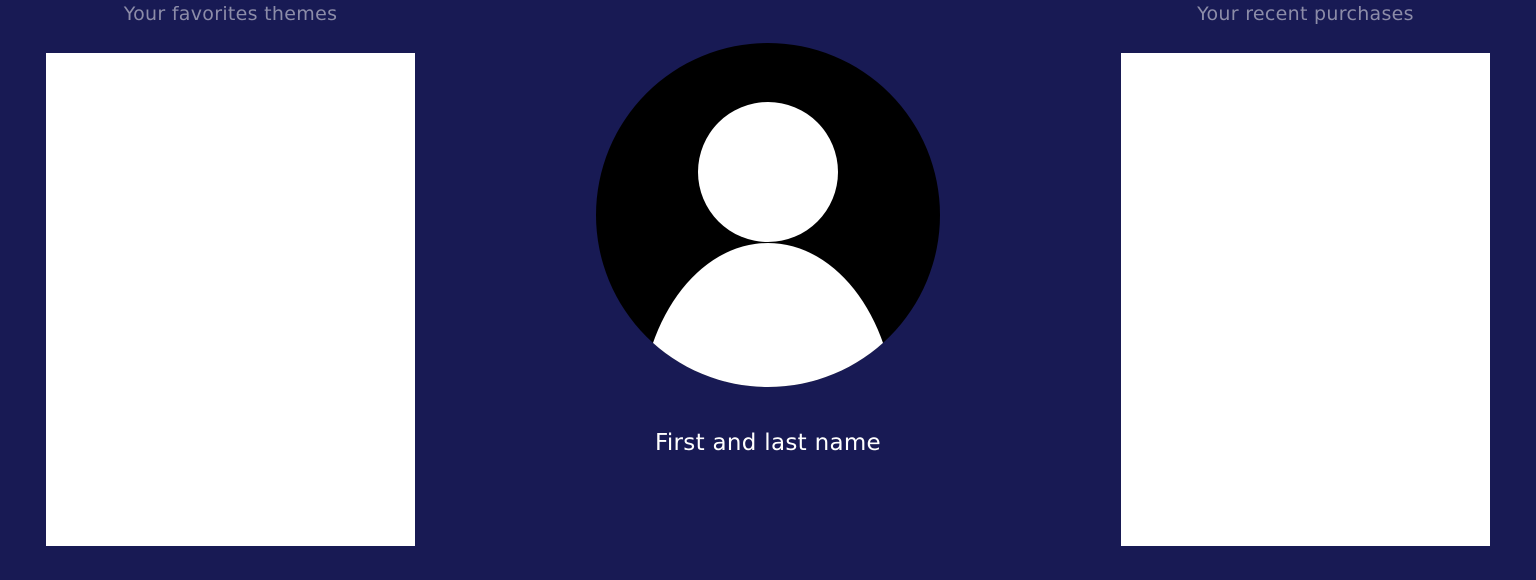 This screenshot has width=1536, height=580. Describe the element at coordinates (768, 172) in the screenshot. I see `avatar-head` at that location.